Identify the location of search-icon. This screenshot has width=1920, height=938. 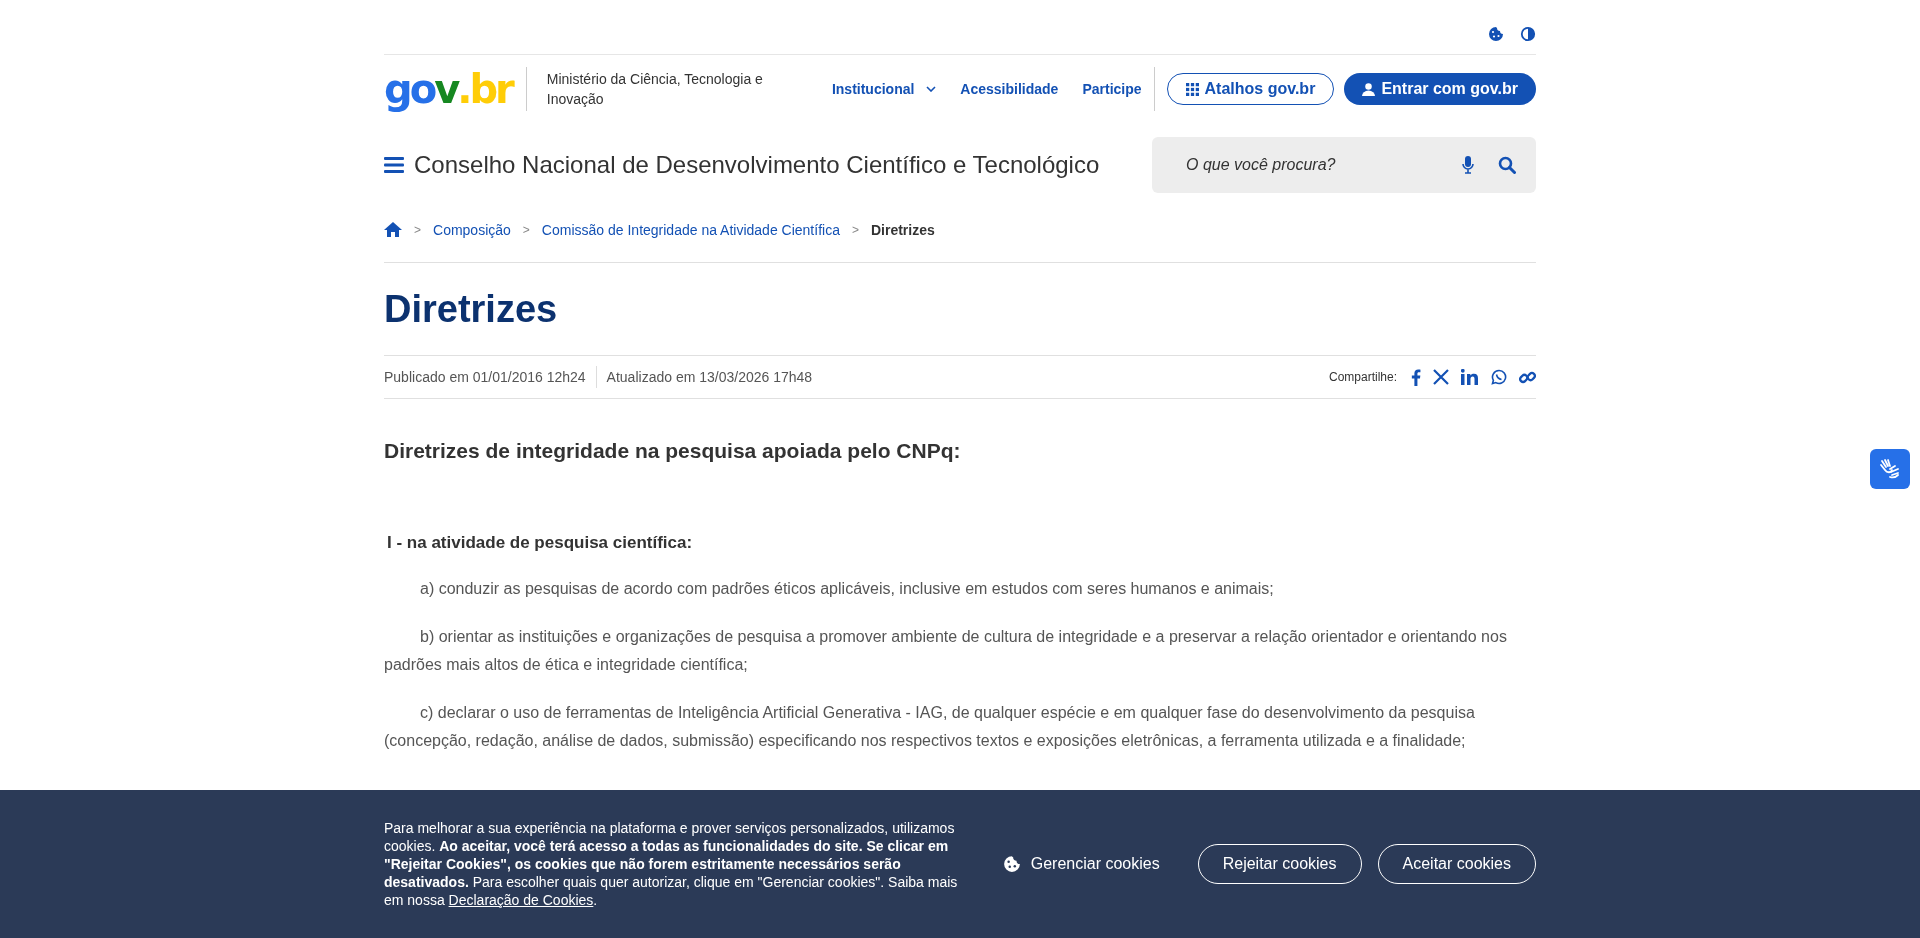
(1507, 165).